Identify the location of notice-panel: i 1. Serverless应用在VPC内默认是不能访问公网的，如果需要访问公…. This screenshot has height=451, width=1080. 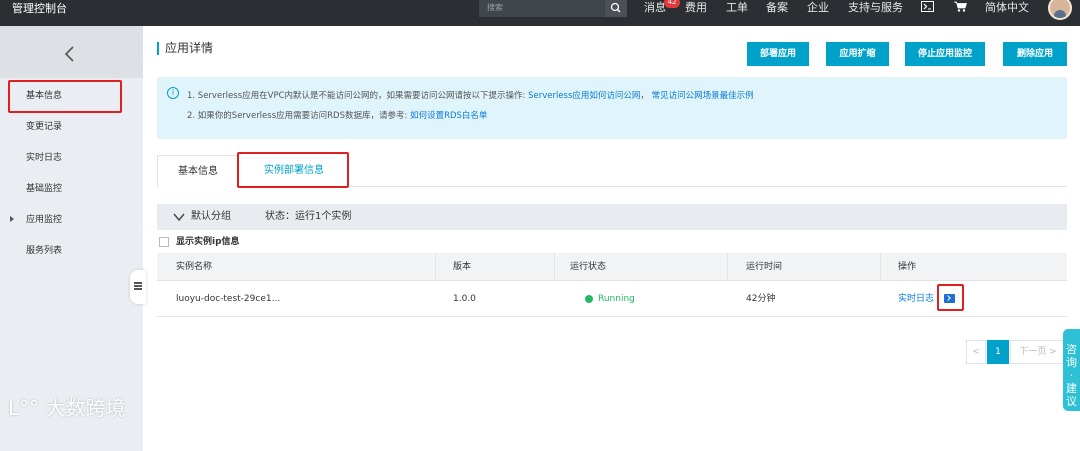
(612, 108).